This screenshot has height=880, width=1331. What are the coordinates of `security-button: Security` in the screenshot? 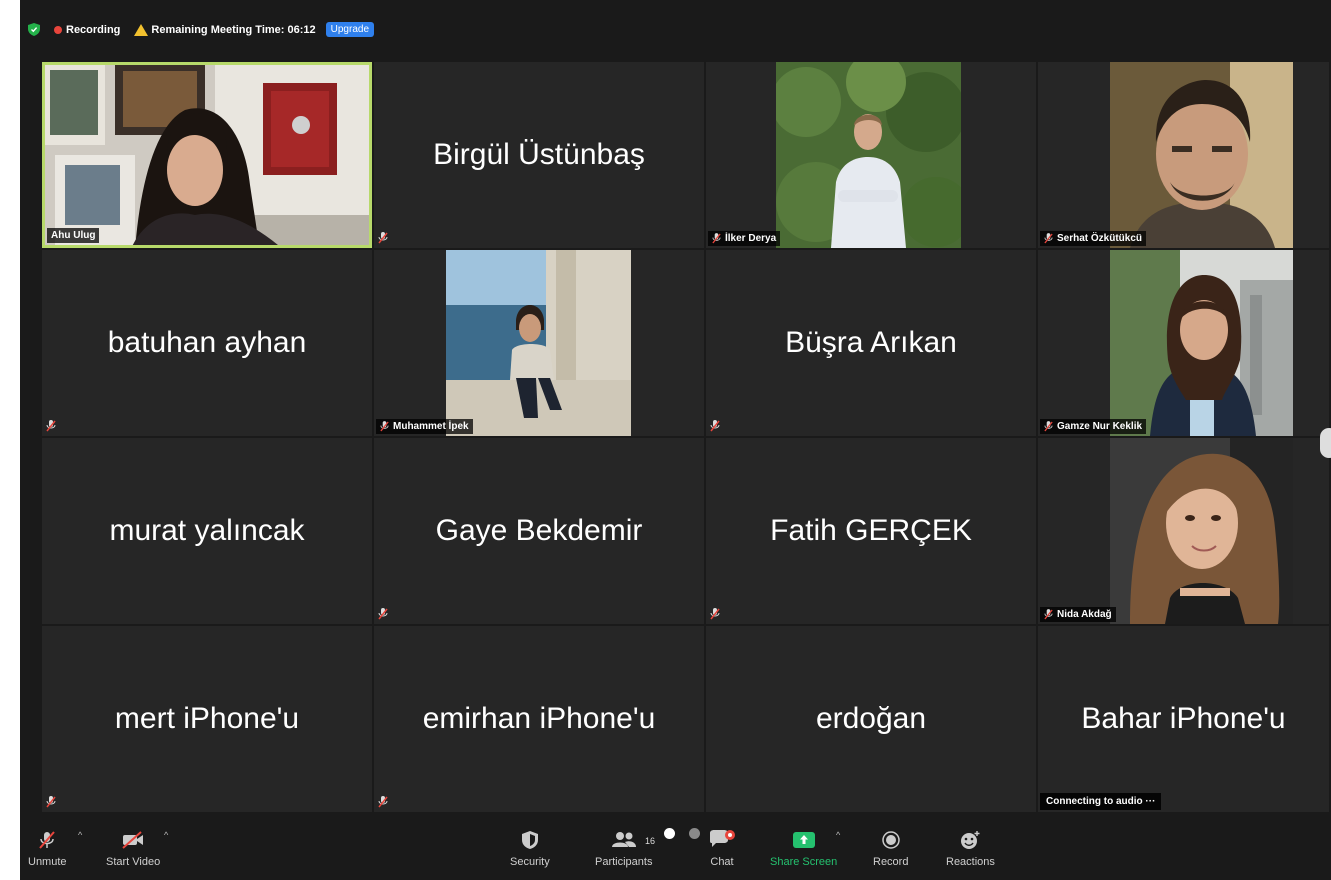 It's located at (530, 849).